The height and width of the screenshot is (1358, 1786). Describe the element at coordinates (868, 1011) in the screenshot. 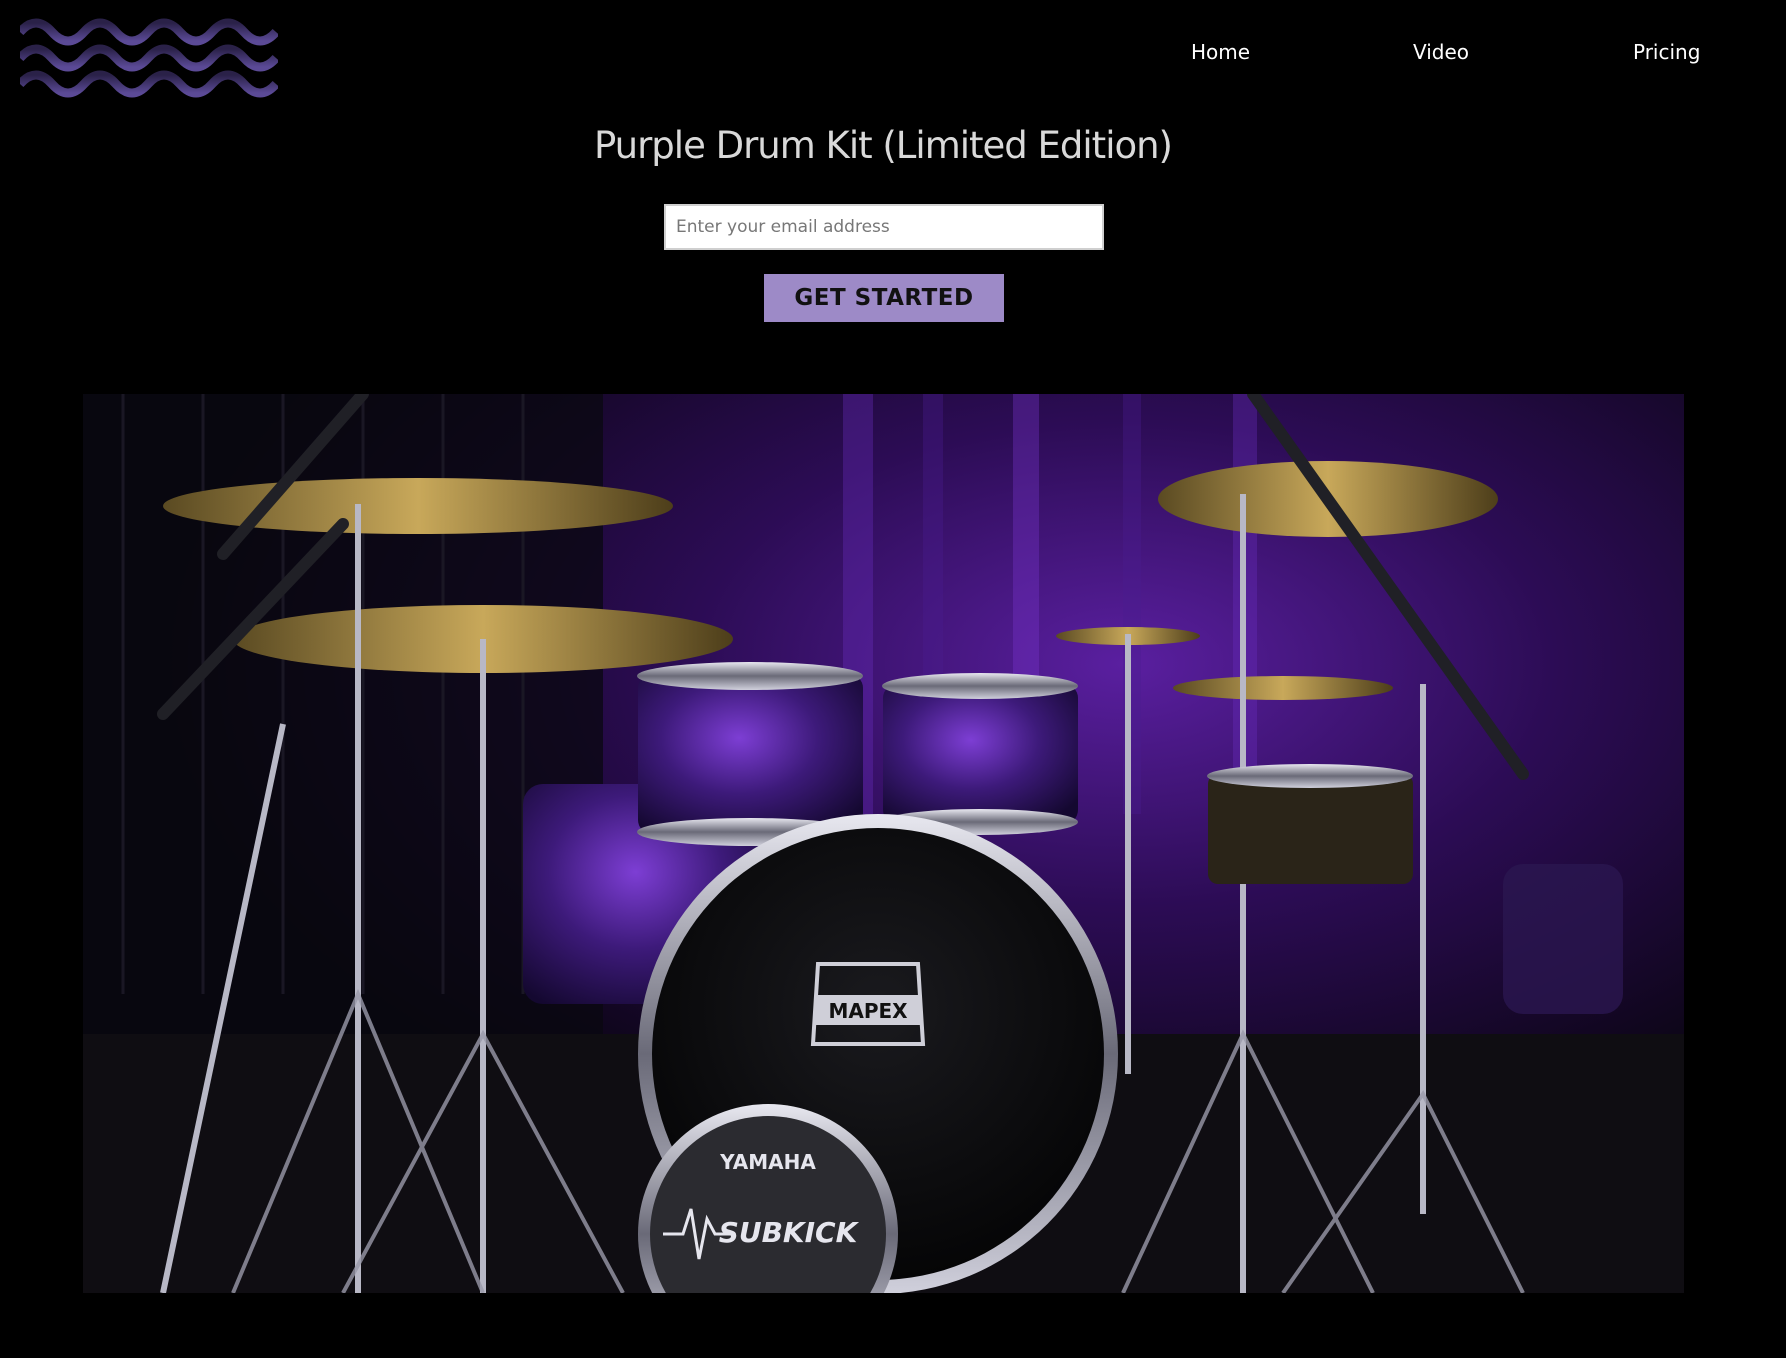

I see `mapex-logo: MAPEX` at that location.